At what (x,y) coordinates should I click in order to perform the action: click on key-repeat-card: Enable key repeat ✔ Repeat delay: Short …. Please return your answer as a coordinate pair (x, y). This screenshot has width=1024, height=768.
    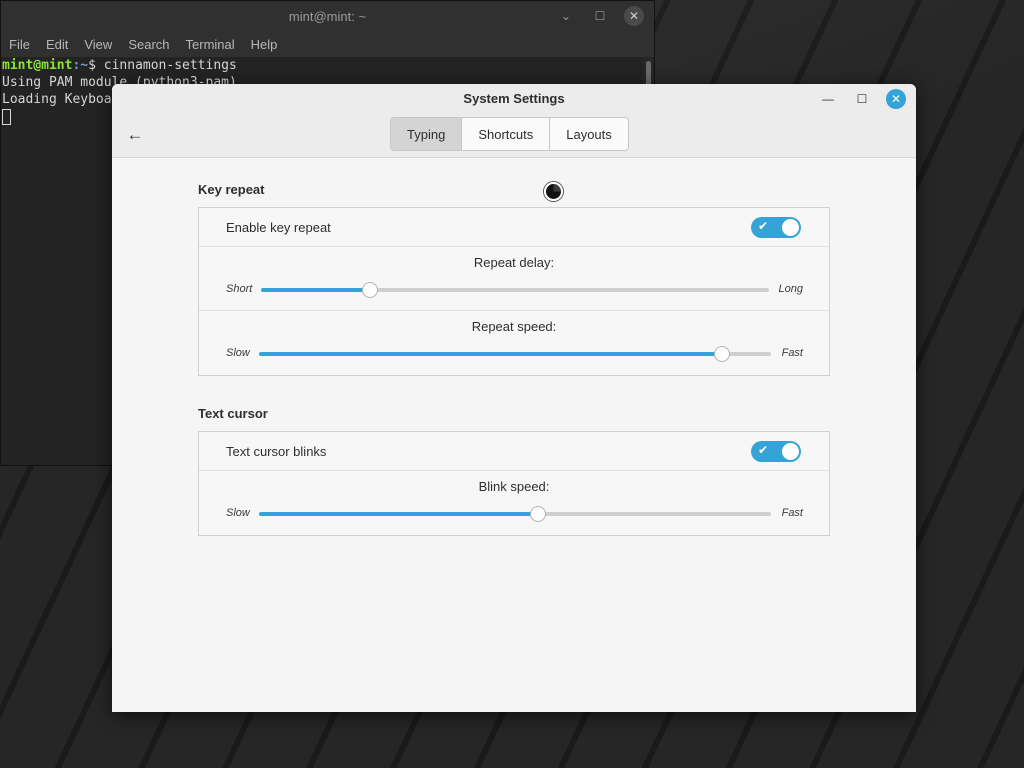
    Looking at the image, I should click on (514, 291).